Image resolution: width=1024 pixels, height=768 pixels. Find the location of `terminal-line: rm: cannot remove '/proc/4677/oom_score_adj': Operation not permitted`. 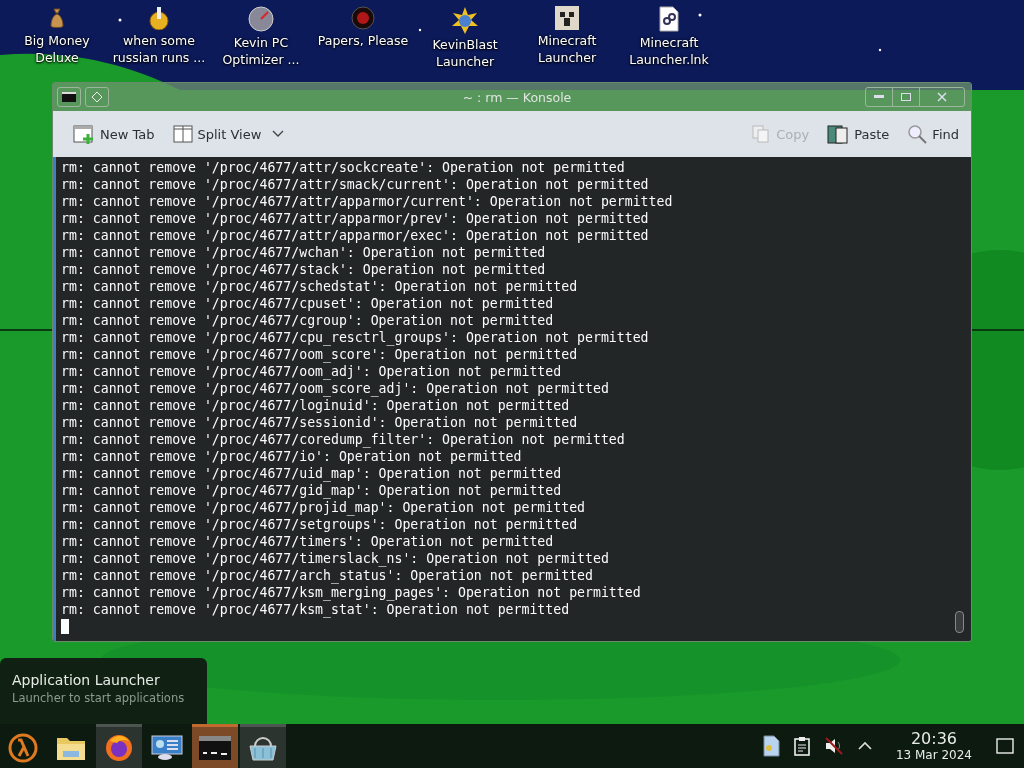

terminal-line: rm: cannot remove '/proc/4677/oom_score_adj': Operation not permitted is located at coordinates (335, 388).